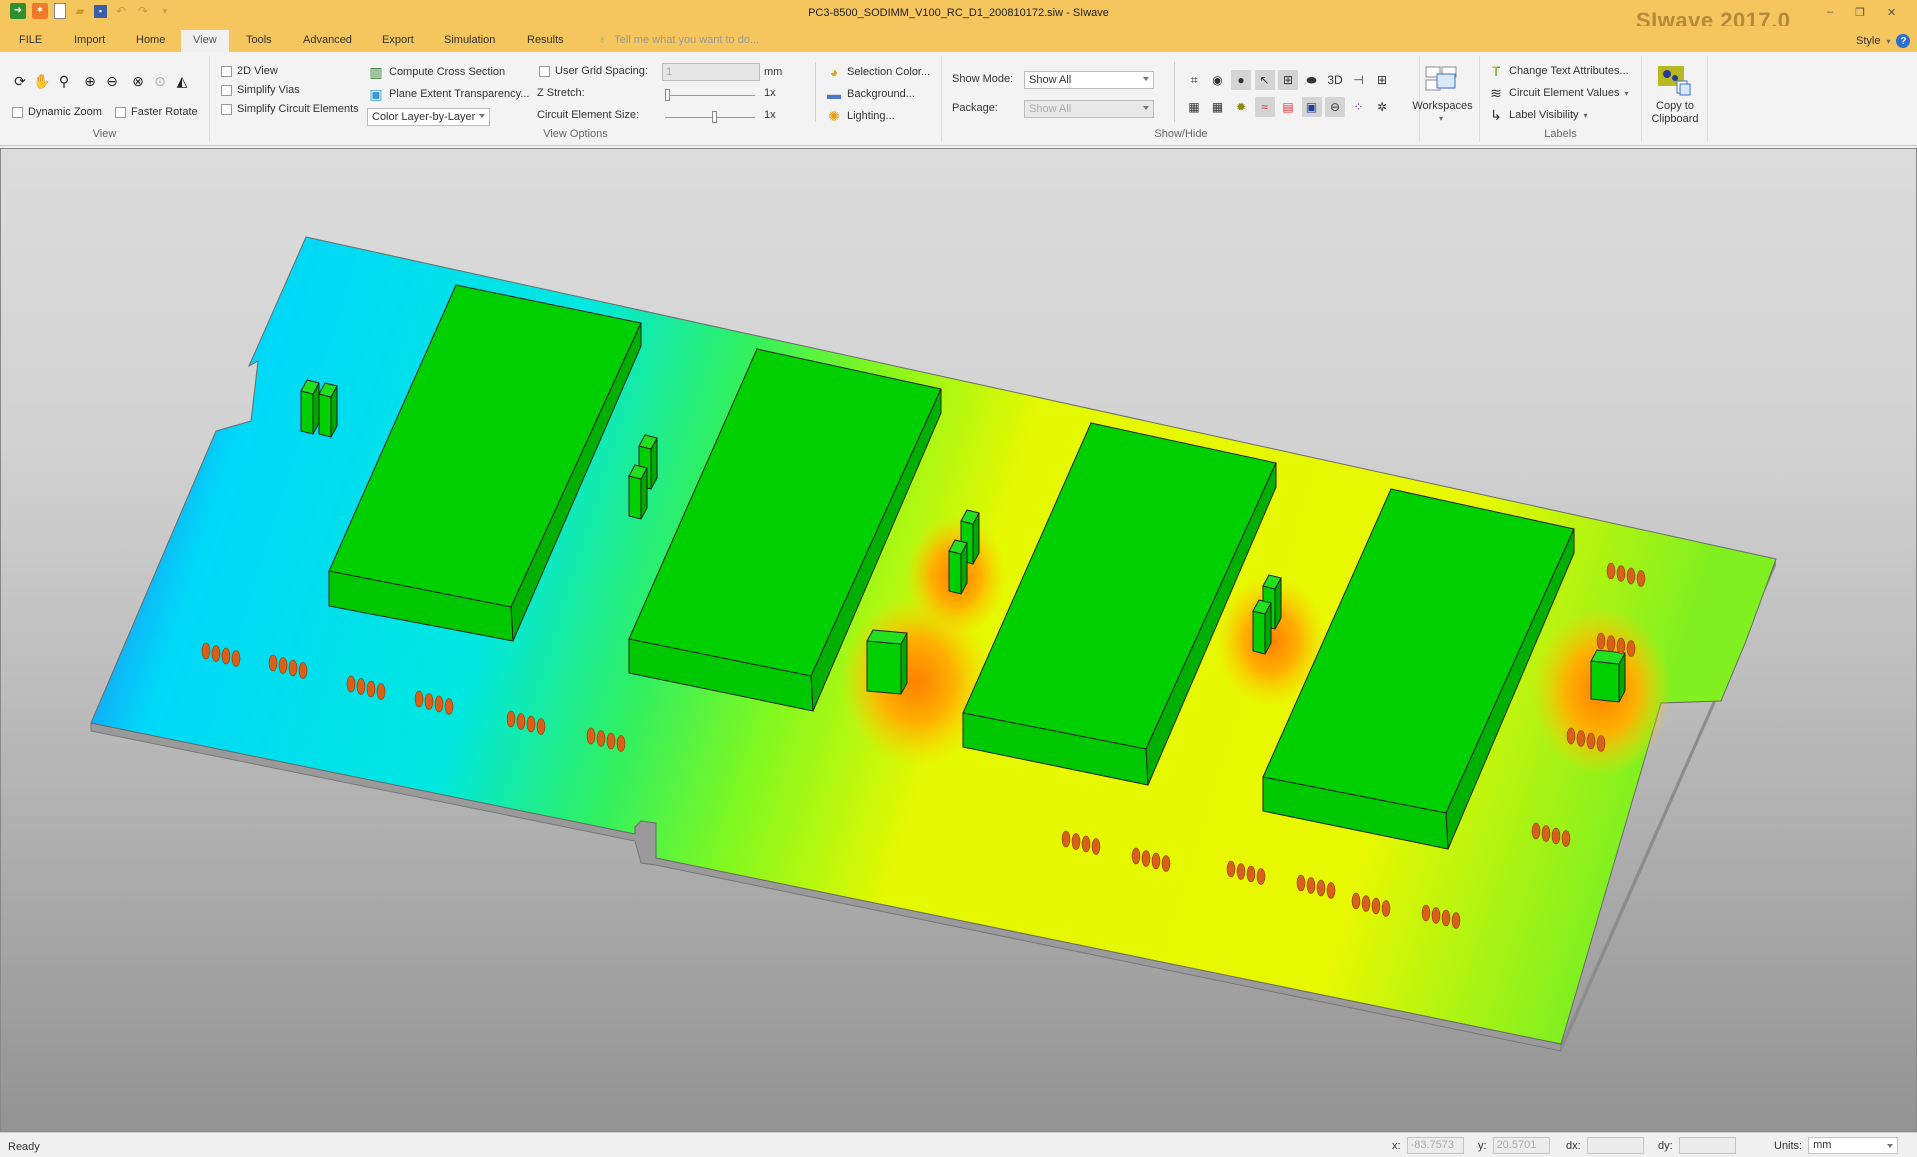  Describe the element at coordinates (1382, 107) in the screenshot. I see `show-mesh-icon: ✲` at that location.